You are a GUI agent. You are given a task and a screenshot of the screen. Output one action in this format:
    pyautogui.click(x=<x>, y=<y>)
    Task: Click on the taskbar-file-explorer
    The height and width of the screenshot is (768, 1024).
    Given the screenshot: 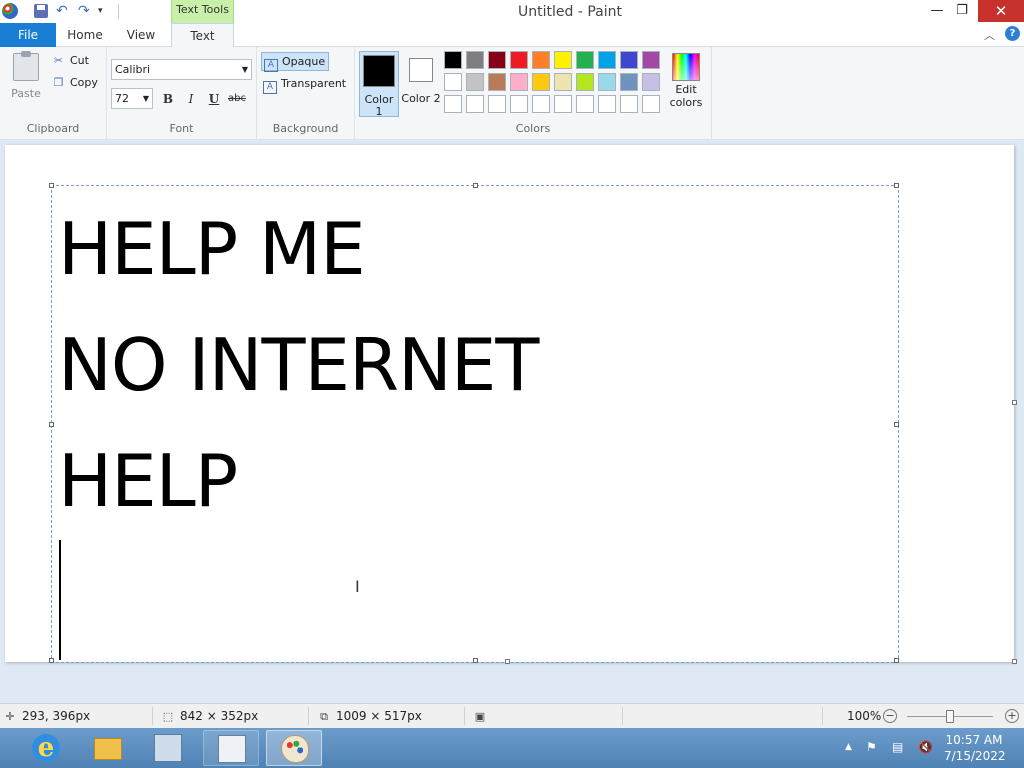 What is the action you would take?
    pyautogui.click(x=108, y=748)
    